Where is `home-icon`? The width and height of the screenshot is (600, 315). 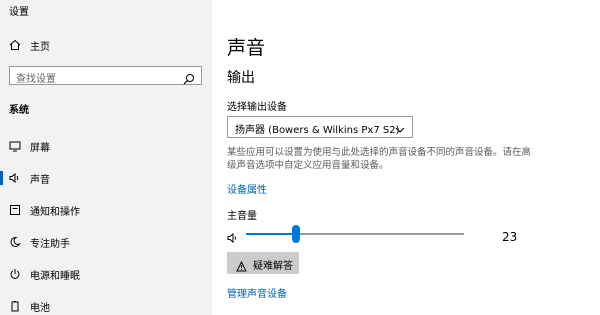 home-icon is located at coordinates (15, 45).